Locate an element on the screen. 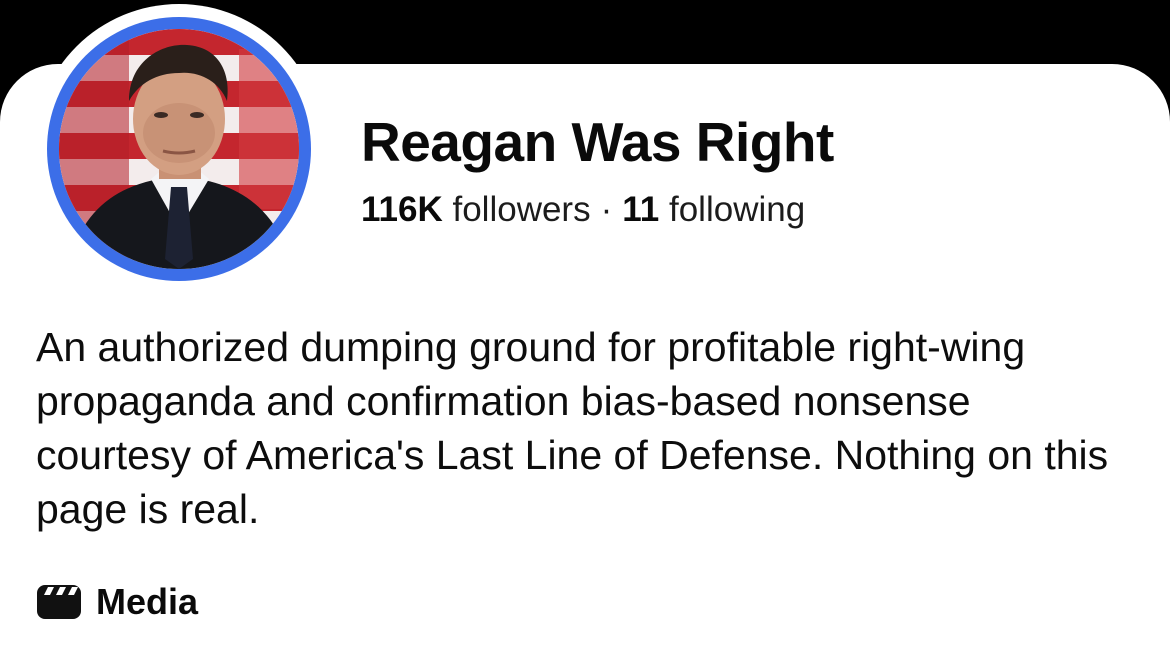 This screenshot has height=658, width=1170. avatar-portrait-image is located at coordinates (179, 149).